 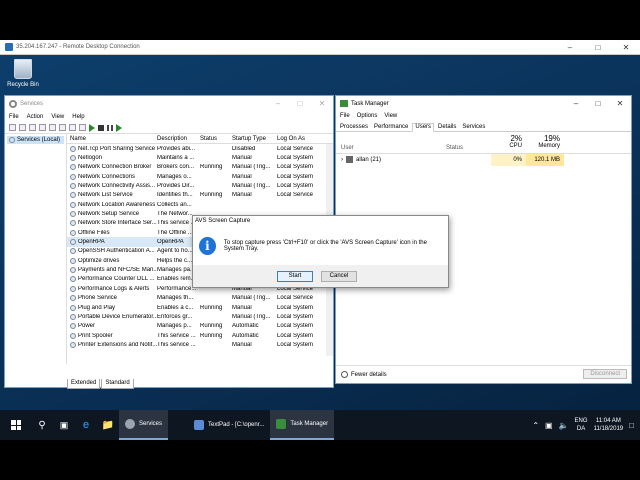 I want to click on menu-view: View, so click(x=57, y=117).